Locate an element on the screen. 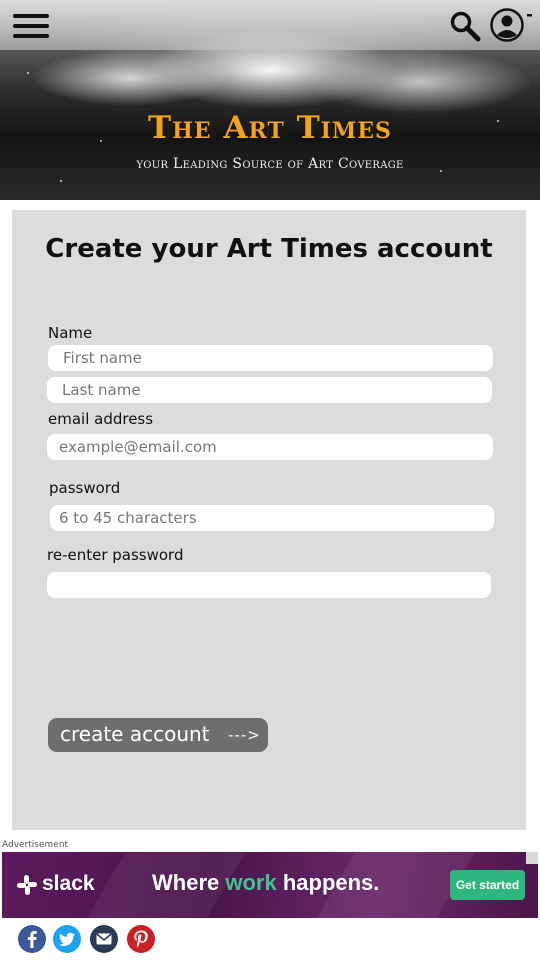 This screenshot has width=540, height=960. facebook-glyph is located at coordinates (32, 939).